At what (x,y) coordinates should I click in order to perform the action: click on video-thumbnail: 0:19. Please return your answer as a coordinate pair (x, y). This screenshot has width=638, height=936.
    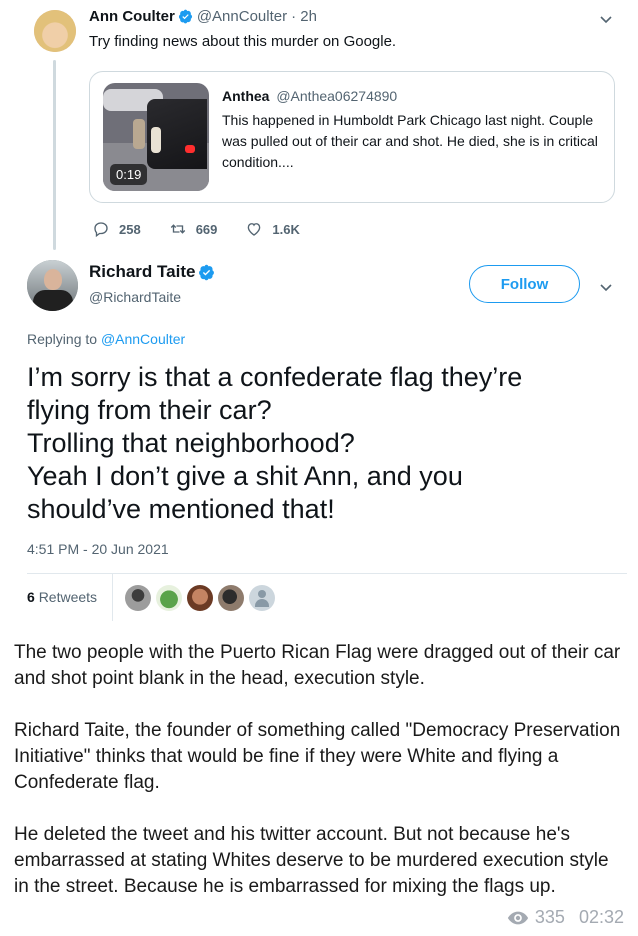
    Looking at the image, I should click on (156, 137).